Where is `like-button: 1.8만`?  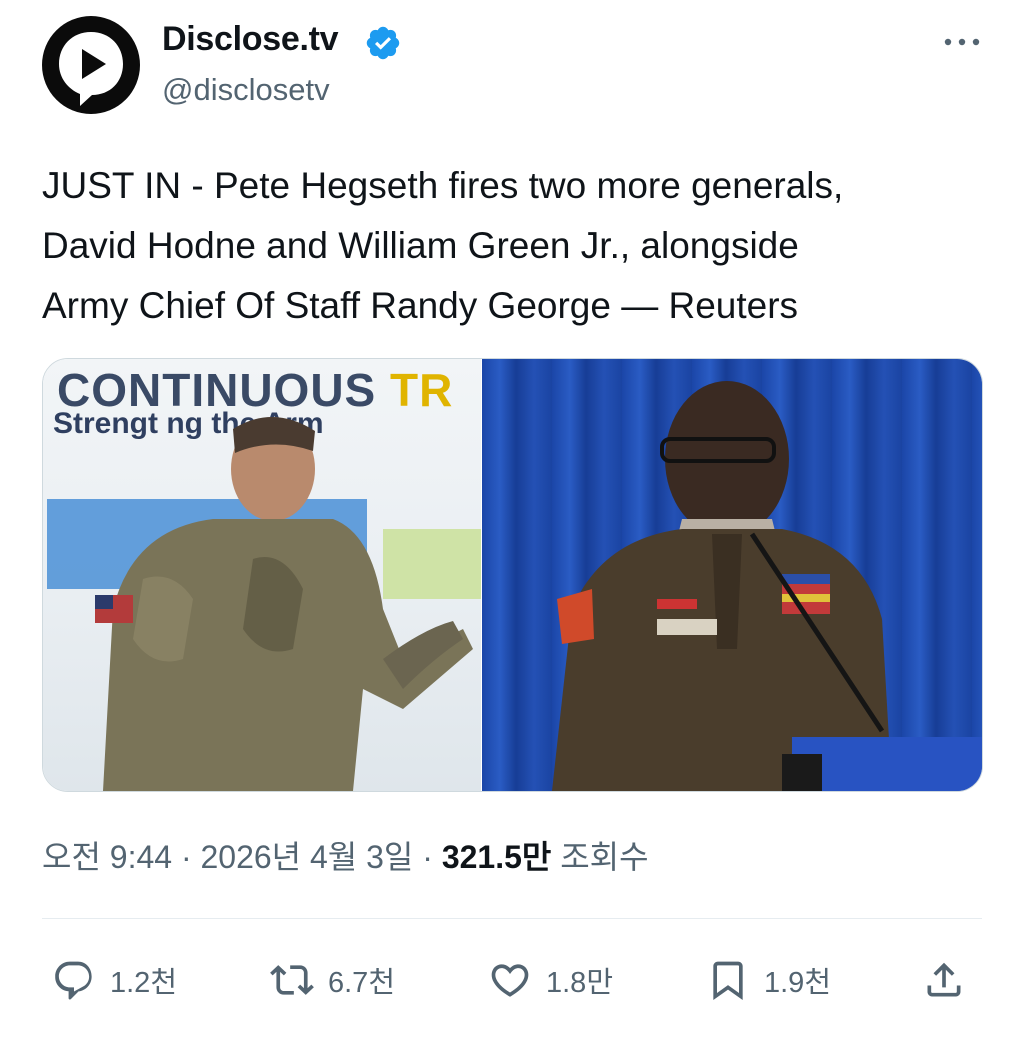 like-button: 1.8만 is located at coordinates (550, 980).